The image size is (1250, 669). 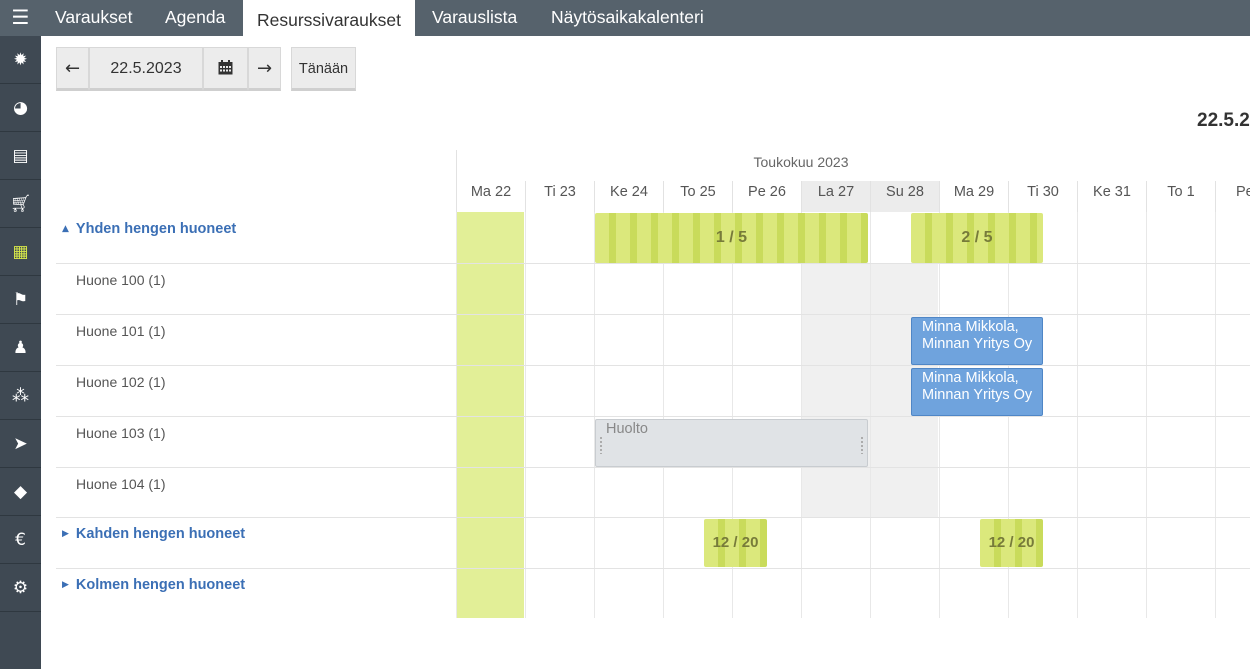 I want to click on tab-resurssivaraukset: Resurssivaraukset, so click(x=329, y=18).